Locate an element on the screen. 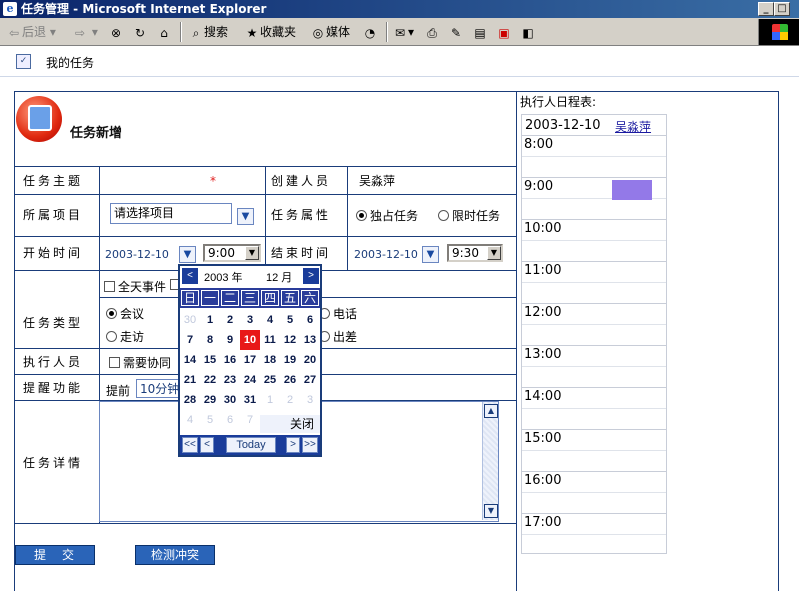 The width and height of the screenshot is (799, 591). discuss-button: ▤ is located at coordinates (480, 32).